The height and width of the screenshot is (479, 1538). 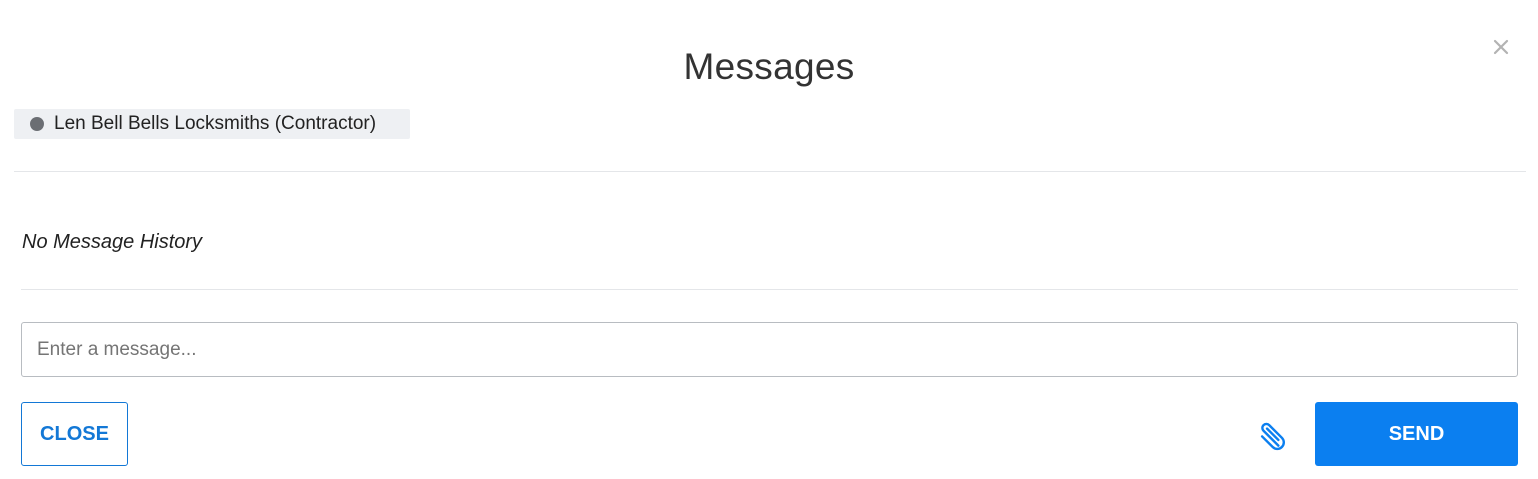 I want to click on contact-label: Len Bell Bells Locksmiths (Contractor), so click(x=215, y=123).